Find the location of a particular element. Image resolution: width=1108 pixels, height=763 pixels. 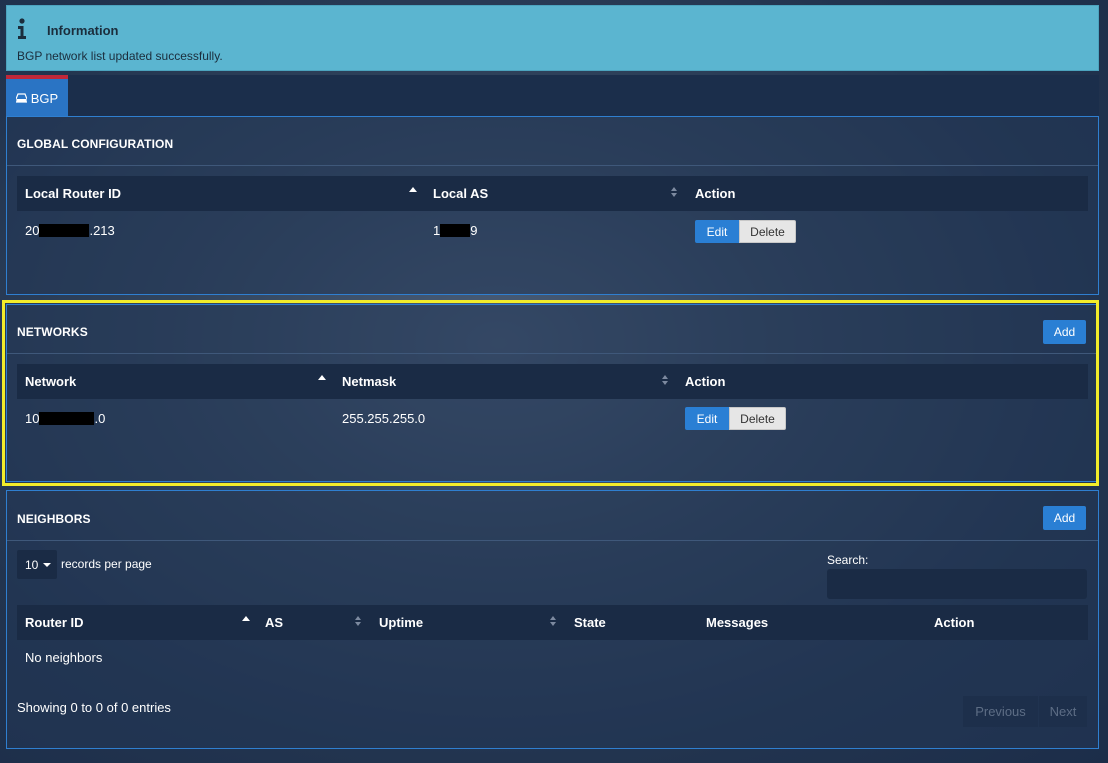

tab-bgp-label: BGP is located at coordinates (44, 98).